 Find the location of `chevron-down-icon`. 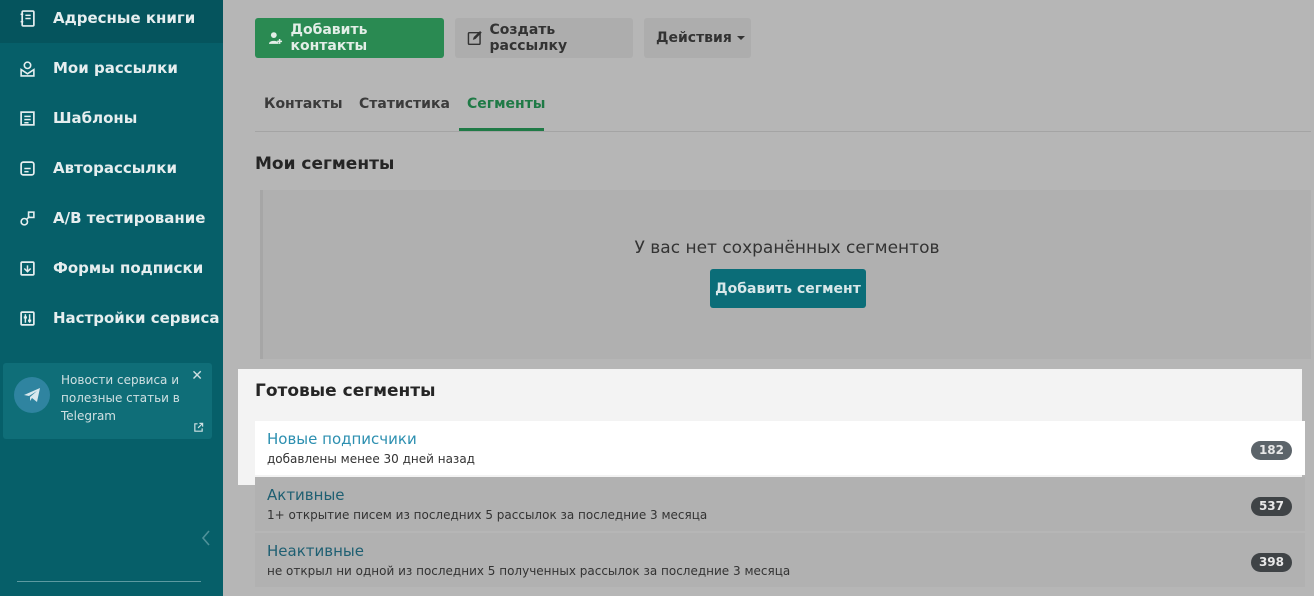

chevron-down-icon is located at coordinates (740, 38).